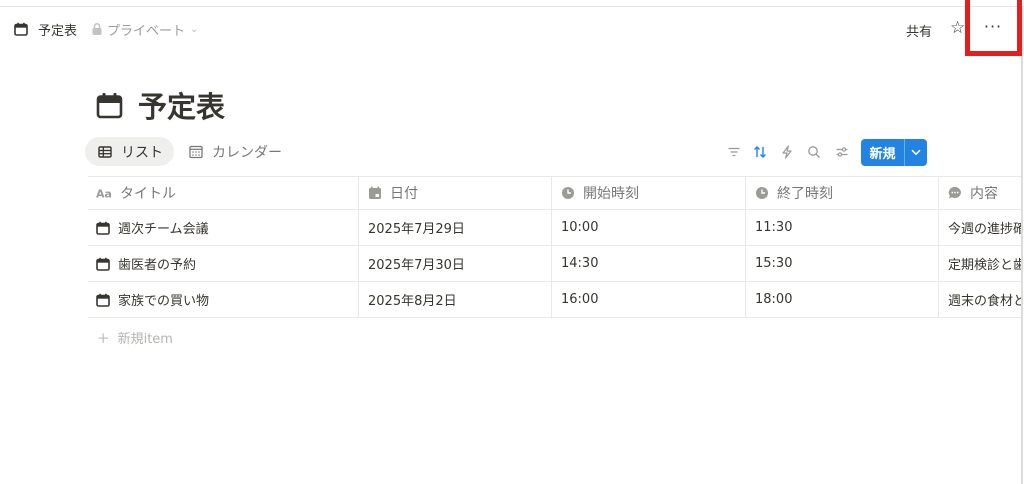  I want to click on new-button: 新規, so click(894, 152).